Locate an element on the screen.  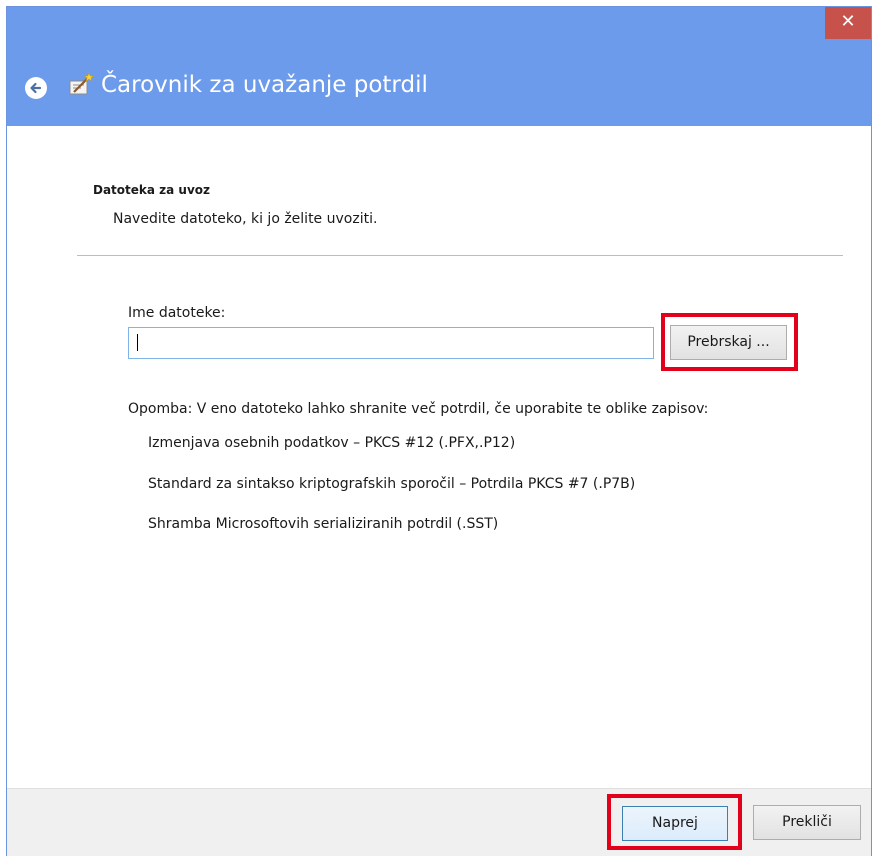
page-heading: Datoteka za uvoz is located at coordinates (152, 190).